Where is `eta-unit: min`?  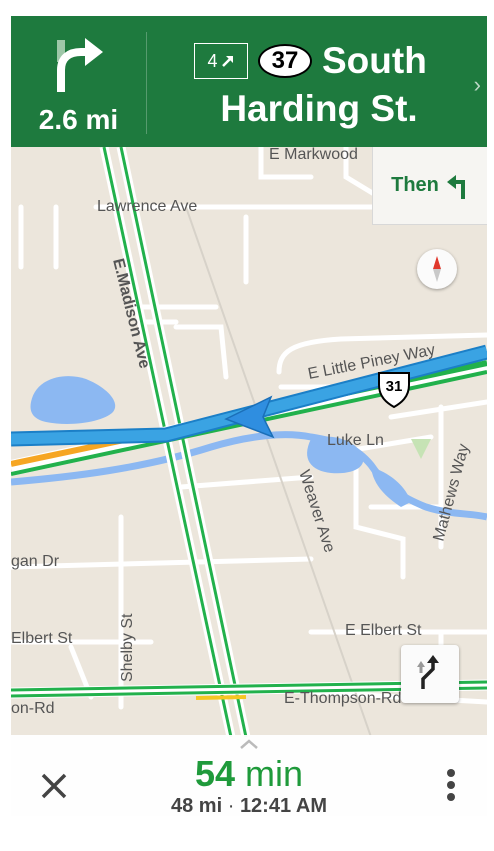
eta-unit: min is located at coordinates (274, 773).